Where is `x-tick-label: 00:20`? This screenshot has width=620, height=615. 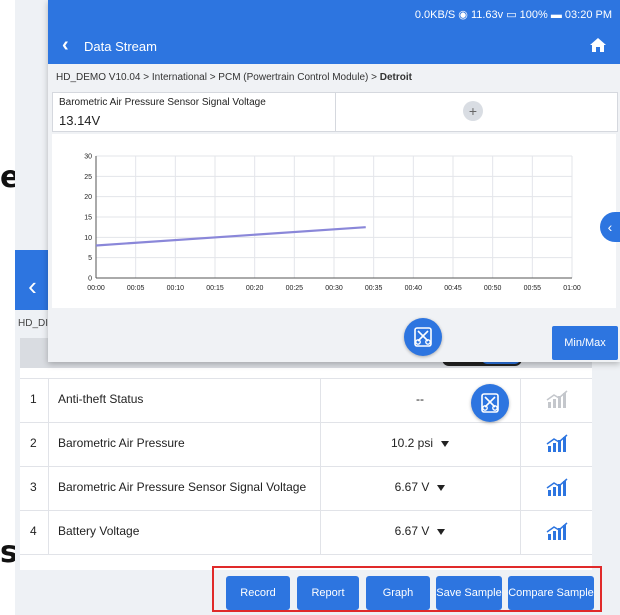
x-tick-label: 00:20 is located at coordinates (255, 288).